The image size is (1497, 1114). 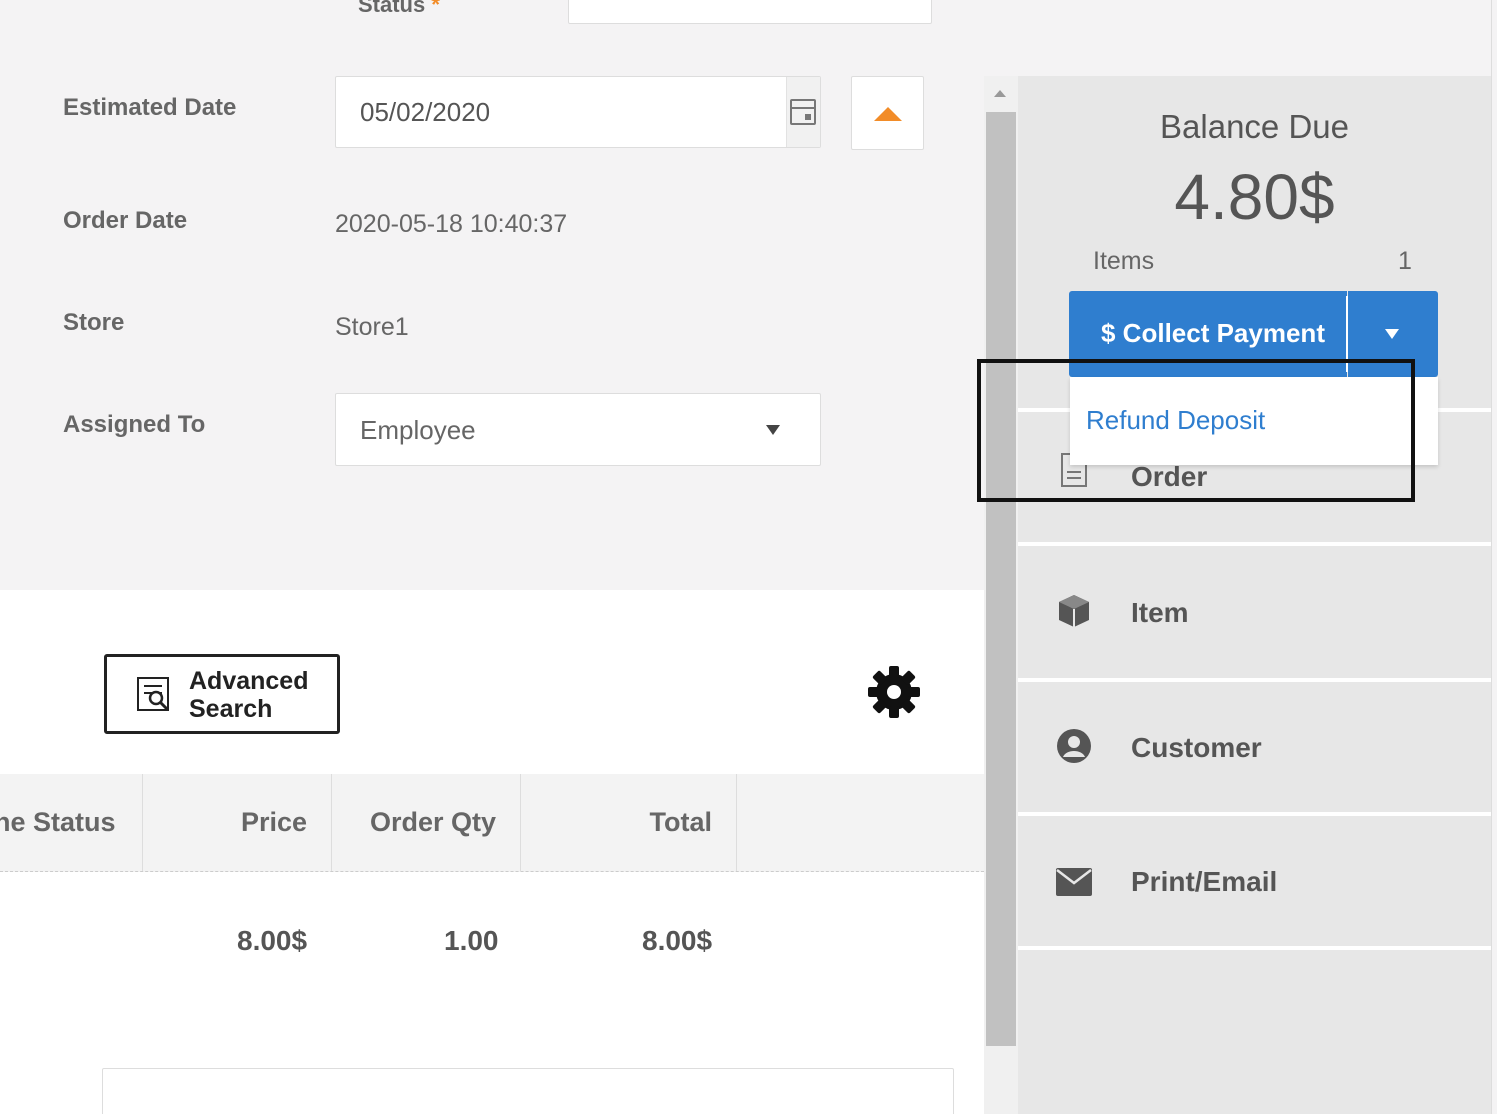 I want to click on menu-item-customer: Customer, so click(x=1196, y=748).